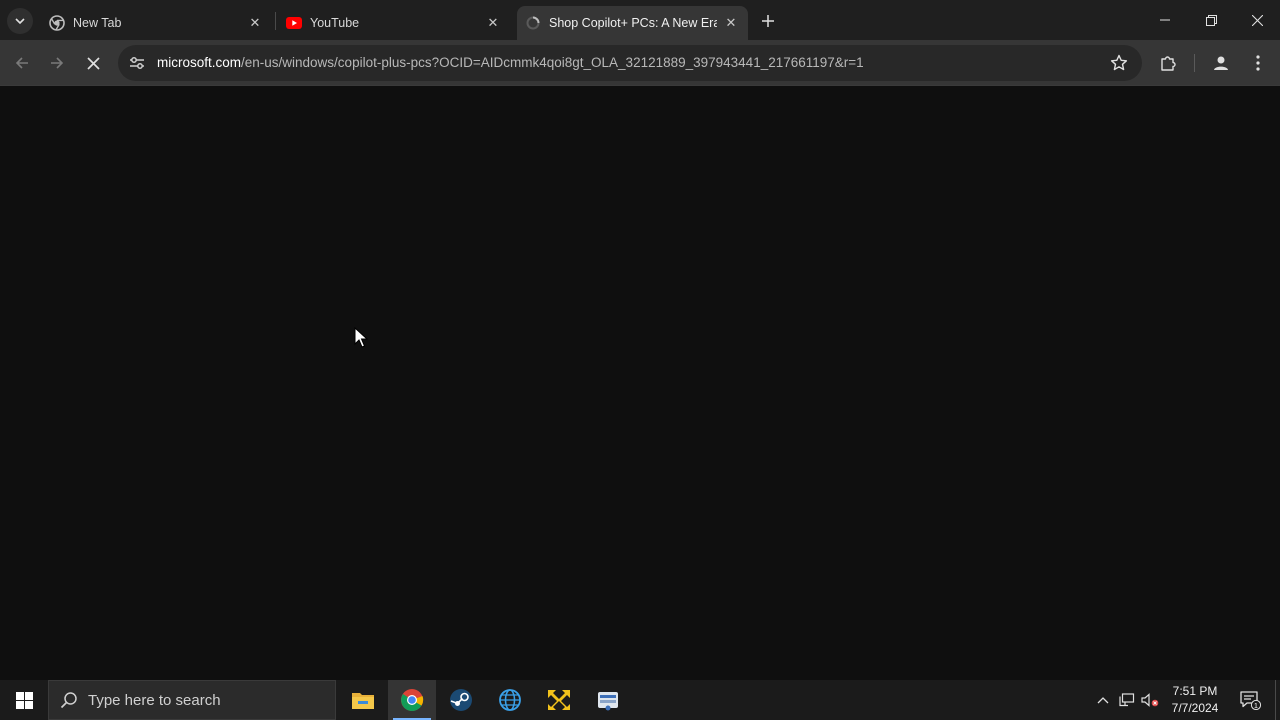 The height and width of the screenshot is (720, 1280). I want to click on show-desktop-button, so click(1277, 700).